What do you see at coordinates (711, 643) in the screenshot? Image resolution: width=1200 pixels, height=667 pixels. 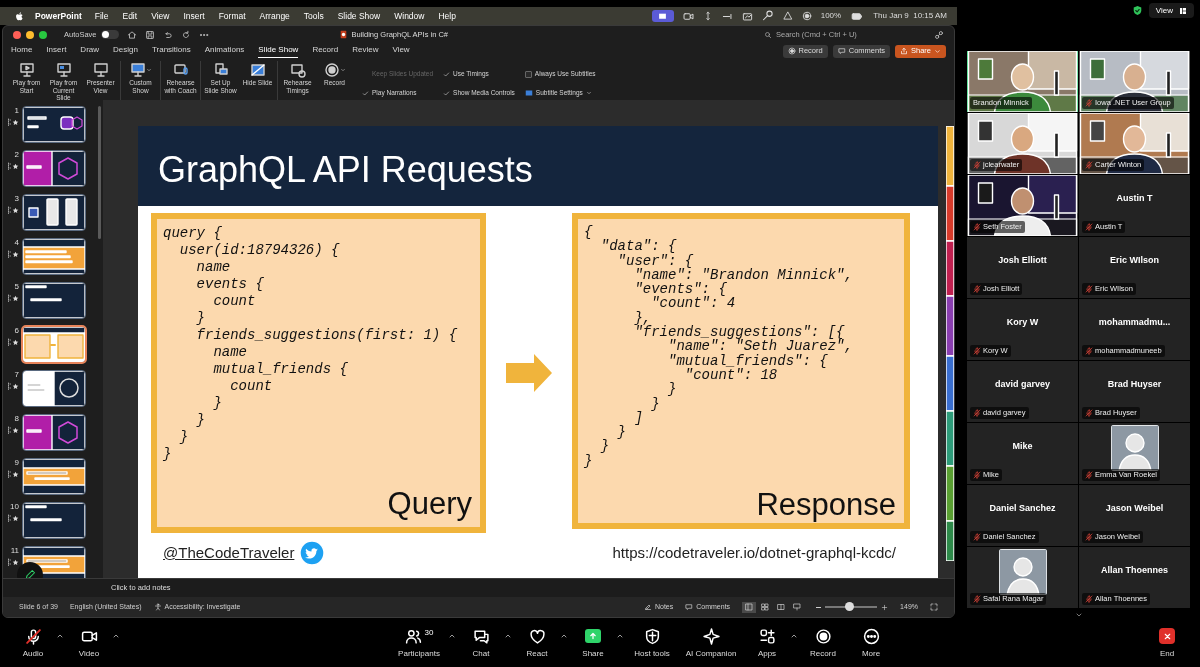 I see `ai-button: AI Companion` at bounding box center [711, 643].